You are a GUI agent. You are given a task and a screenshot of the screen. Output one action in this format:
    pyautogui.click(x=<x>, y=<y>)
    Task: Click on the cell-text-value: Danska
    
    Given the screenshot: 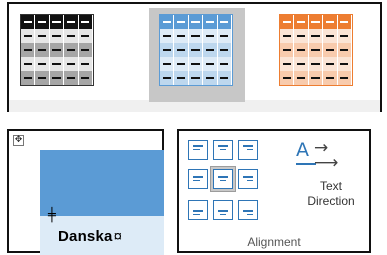 What is the action you would take?
    pyautogui.click(x=85, y=236)
    